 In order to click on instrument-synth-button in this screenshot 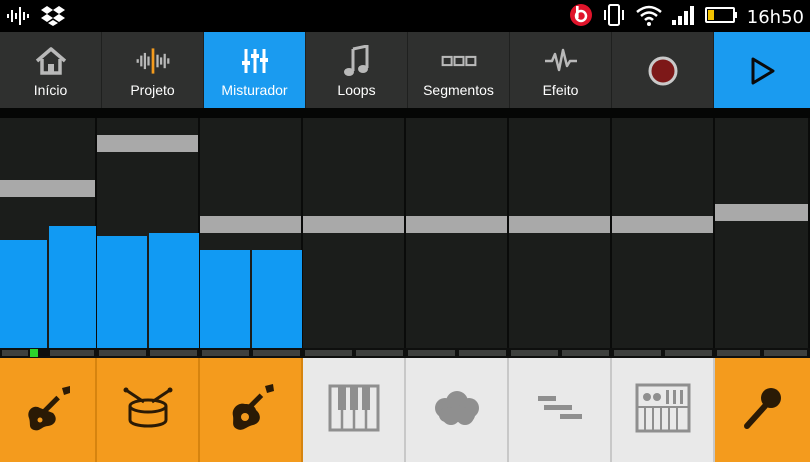, I will do `click(663, 410)`.